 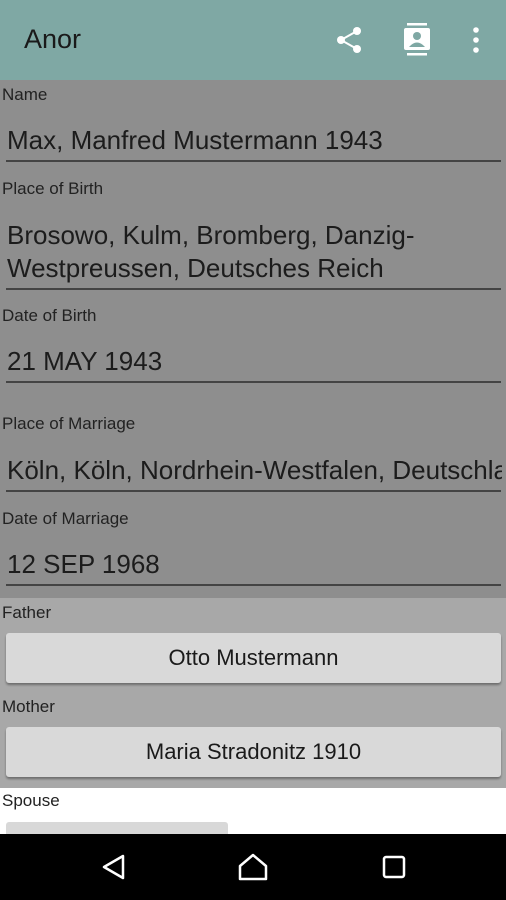 I want to click on back-icon, so click(x=113, y=867).